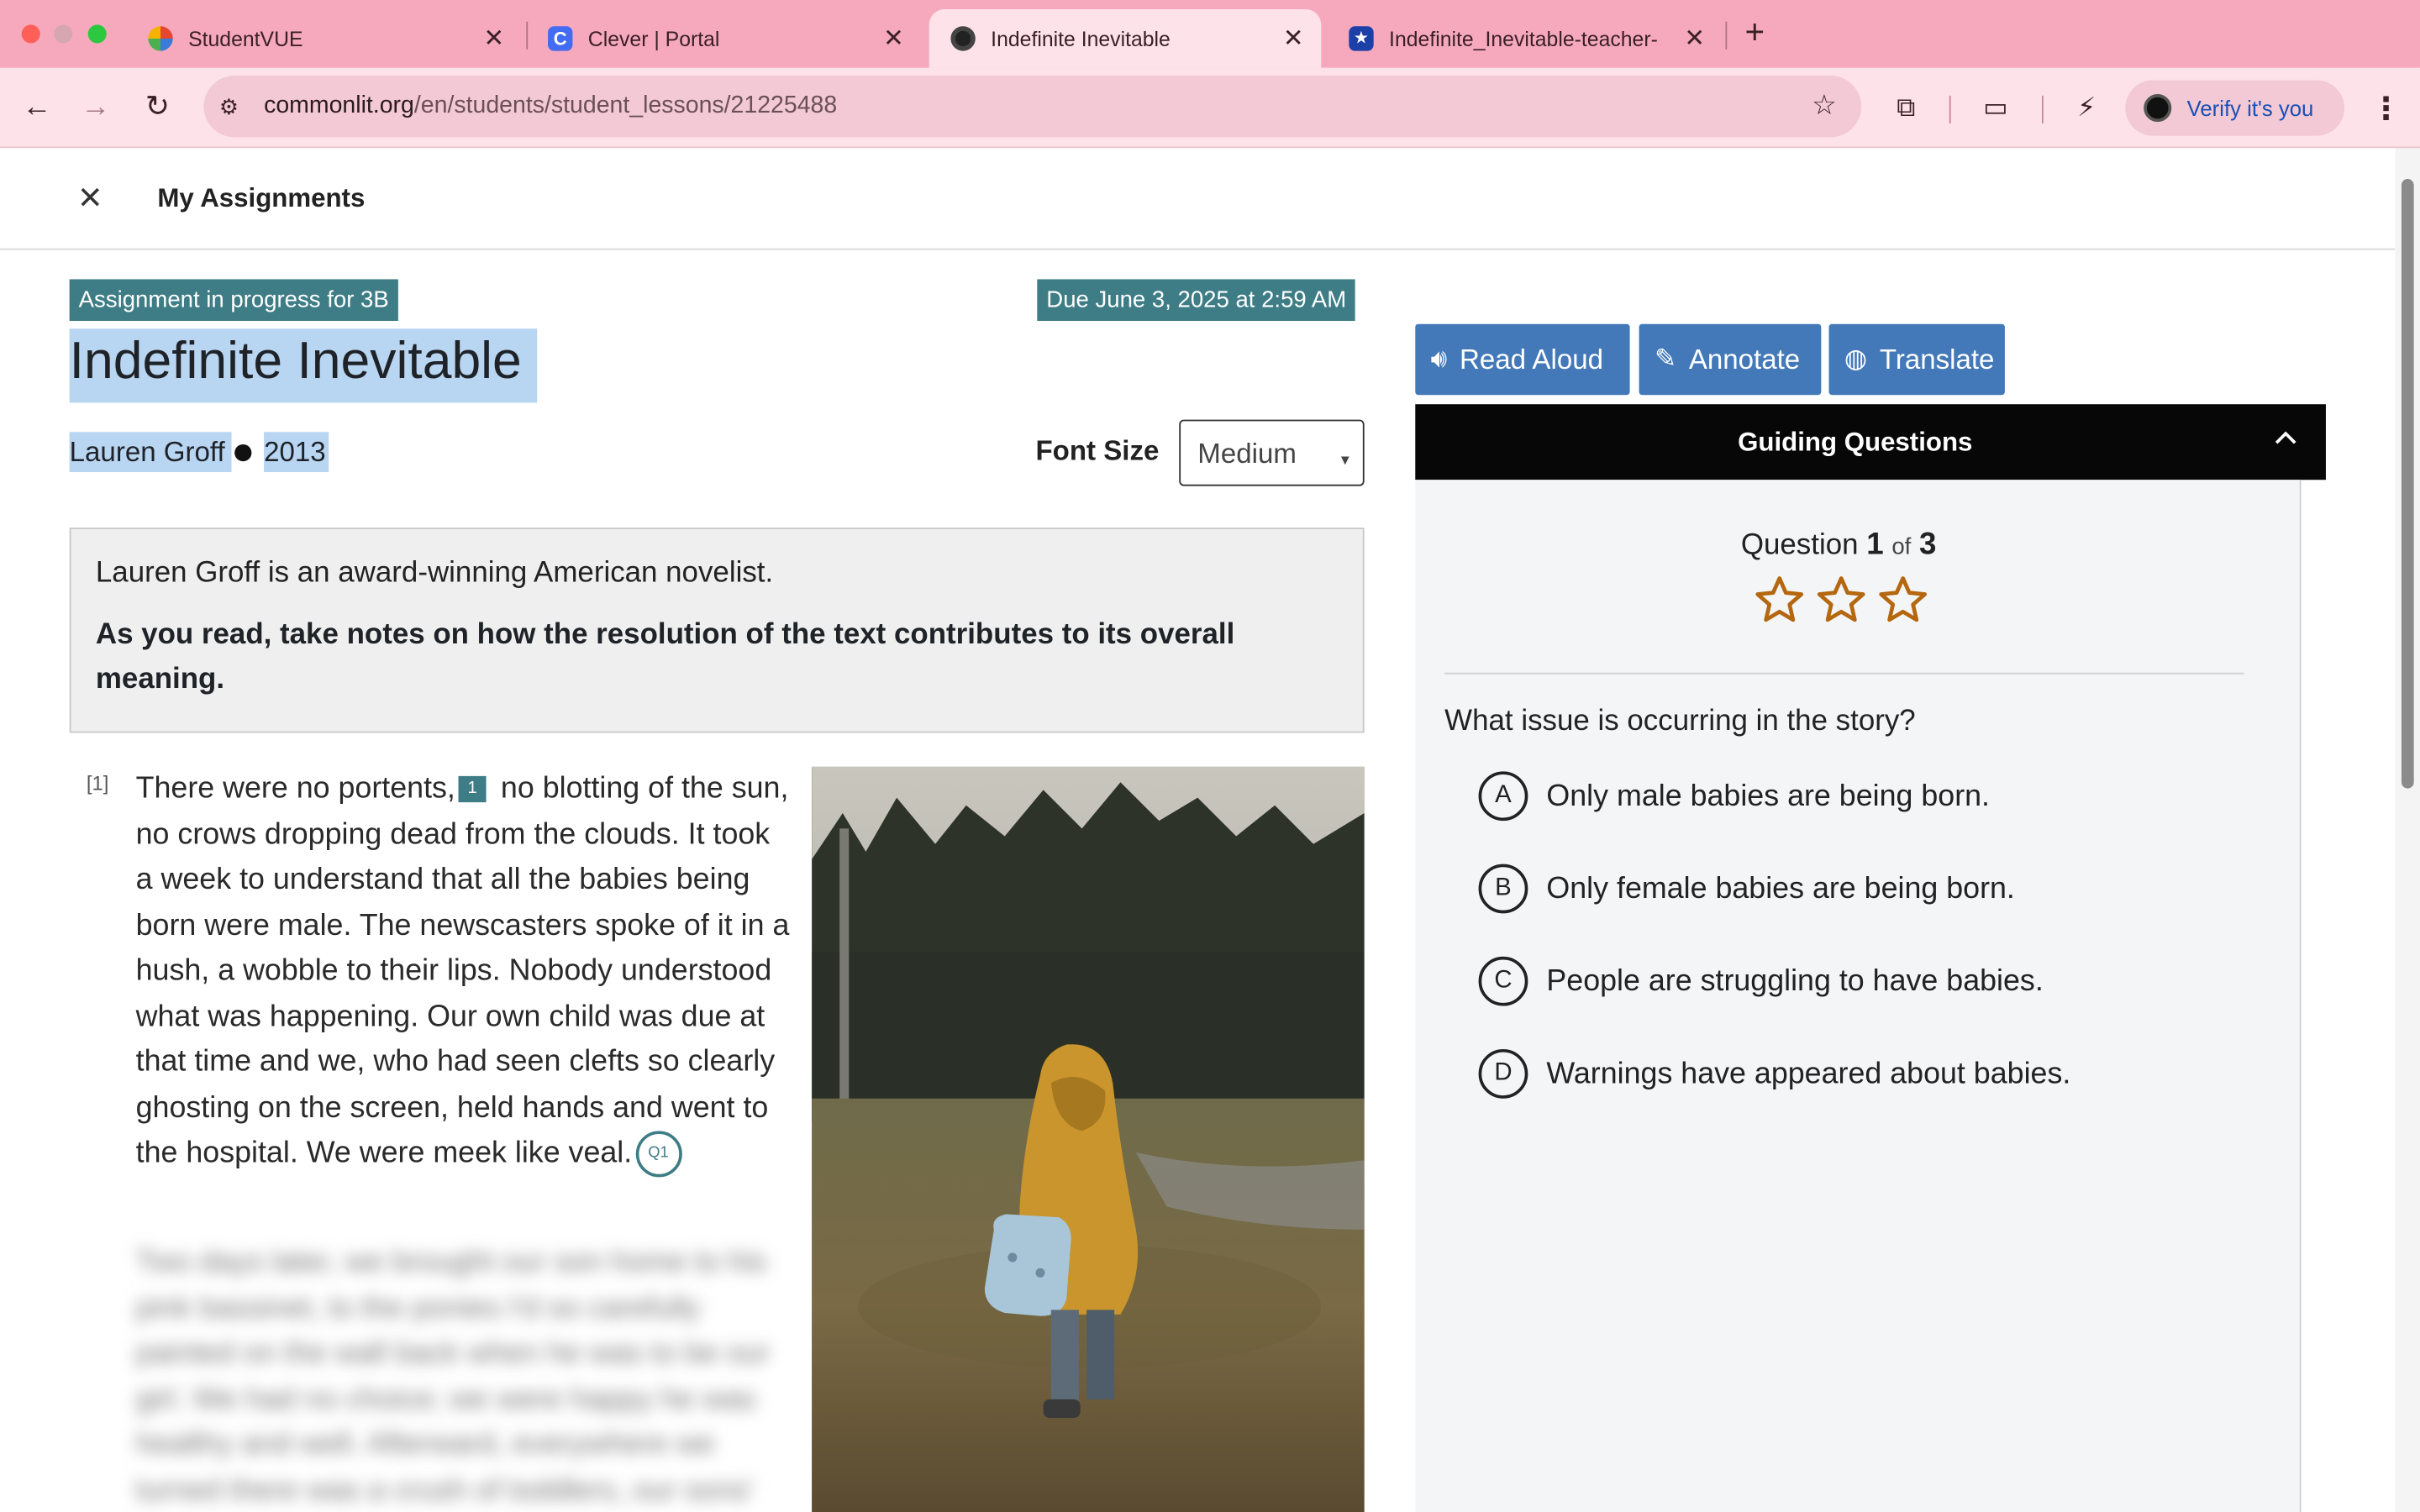 The image size is (2420, 1512). What do you see at coordinates (295, 788) in the screenshot?
I see `passage-text: There were no portents,` at bounding box center [295, 788].